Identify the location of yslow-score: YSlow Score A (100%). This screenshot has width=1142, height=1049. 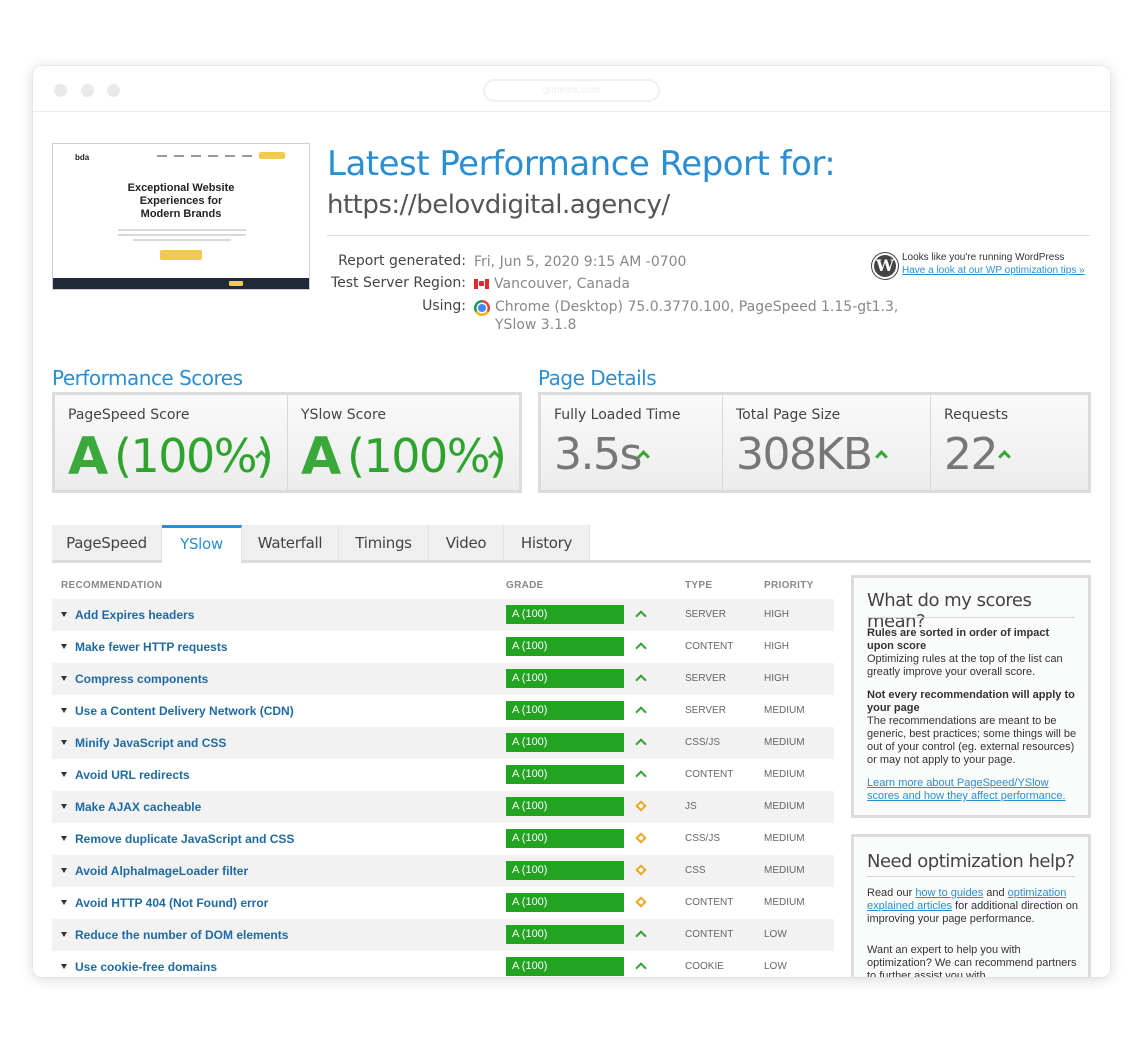
(403, 442).